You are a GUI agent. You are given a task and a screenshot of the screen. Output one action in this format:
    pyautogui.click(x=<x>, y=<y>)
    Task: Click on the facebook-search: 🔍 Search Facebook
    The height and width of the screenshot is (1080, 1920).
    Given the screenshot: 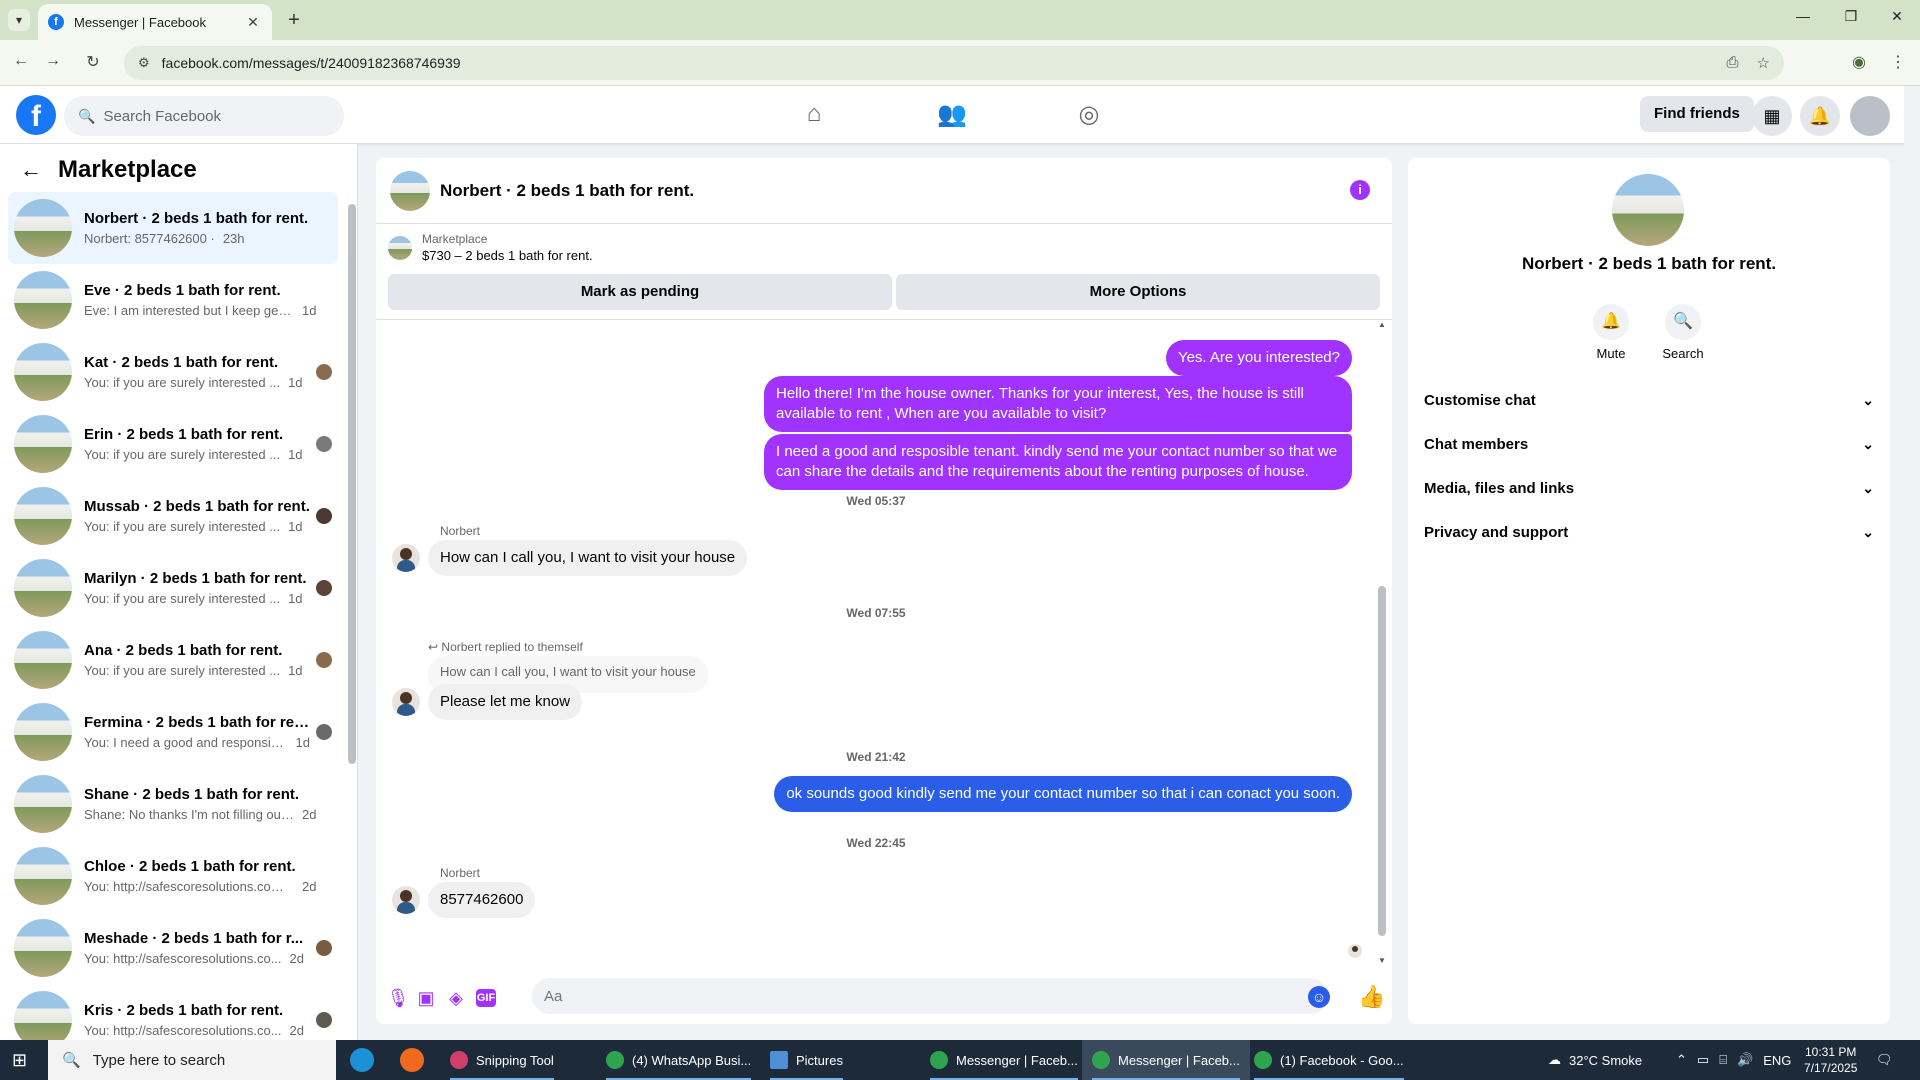 What is the action you would take?
    pyautogui.click(x=204, y=116)
    